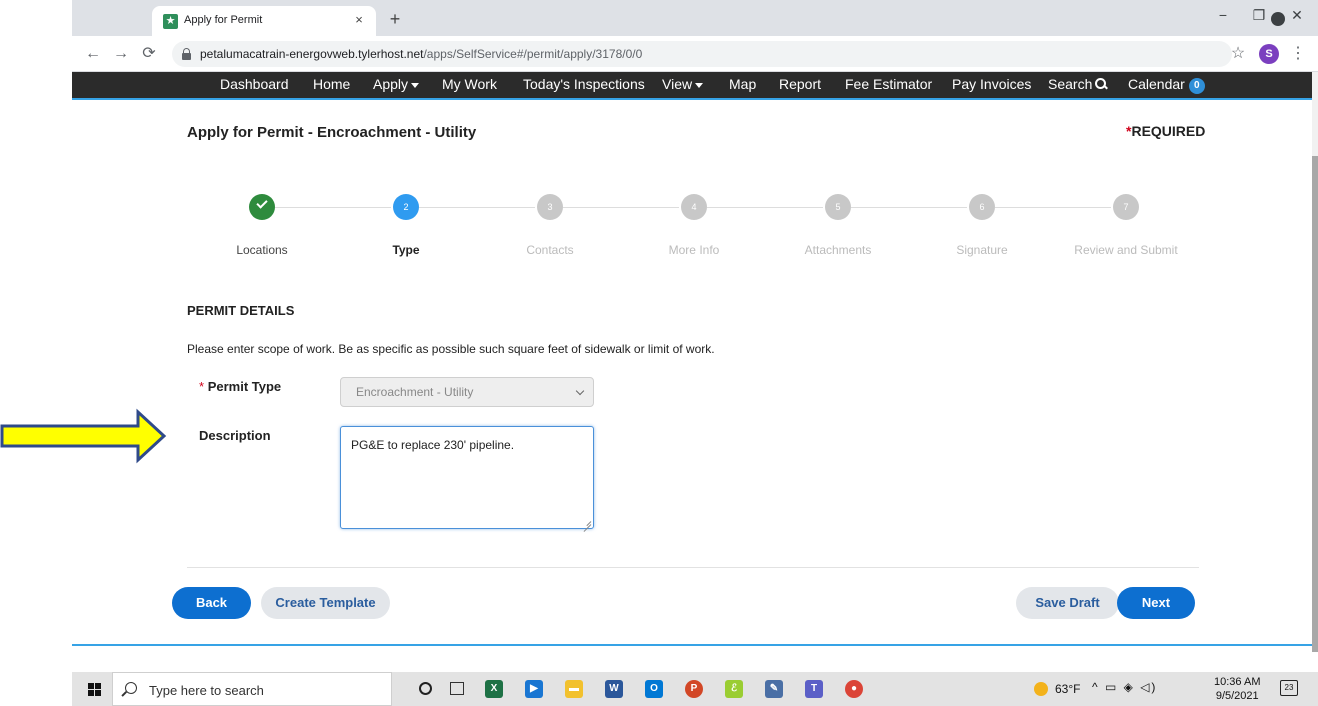 The width and height of the screenshot is (1318, 706). I want to click on nav-home: Home, so click(331, 84).